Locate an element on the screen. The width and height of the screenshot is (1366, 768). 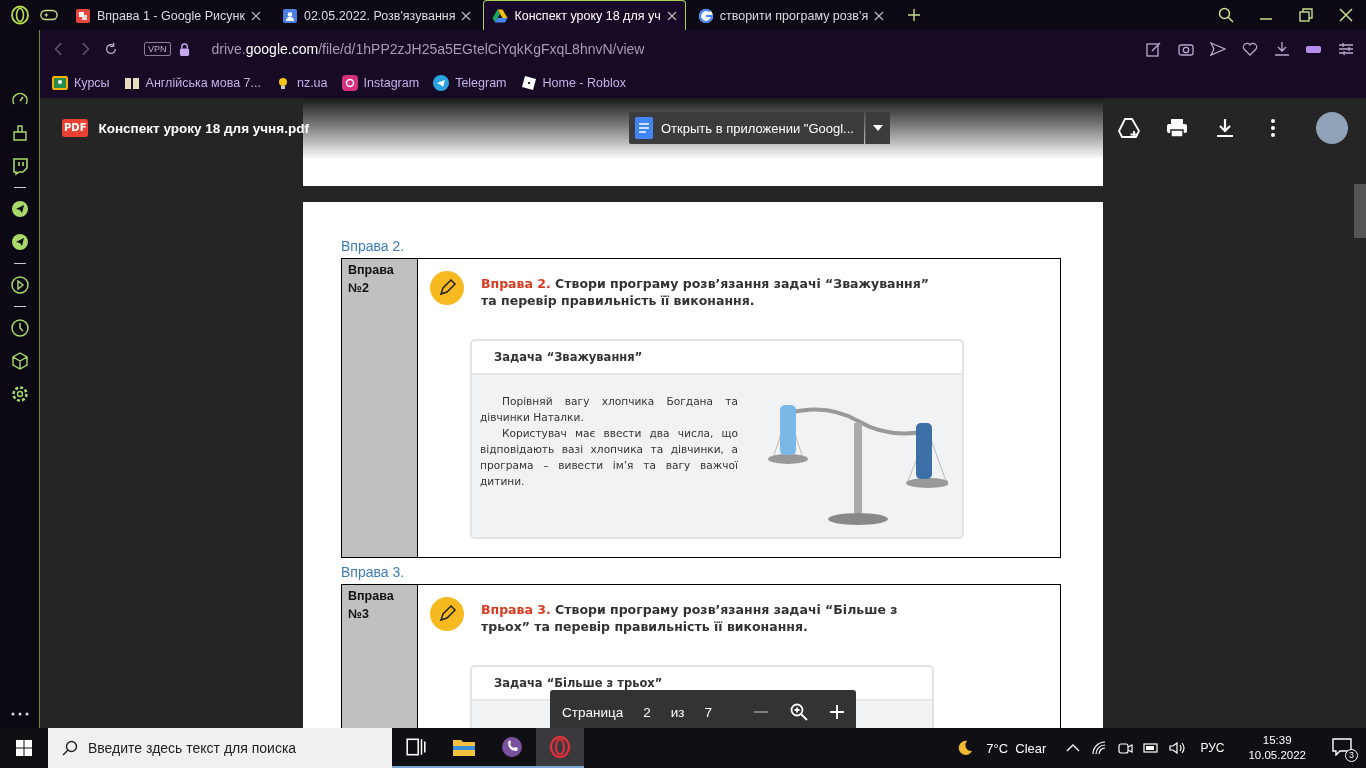
bookmark: nz.ua is located at coordinates (301, 83).